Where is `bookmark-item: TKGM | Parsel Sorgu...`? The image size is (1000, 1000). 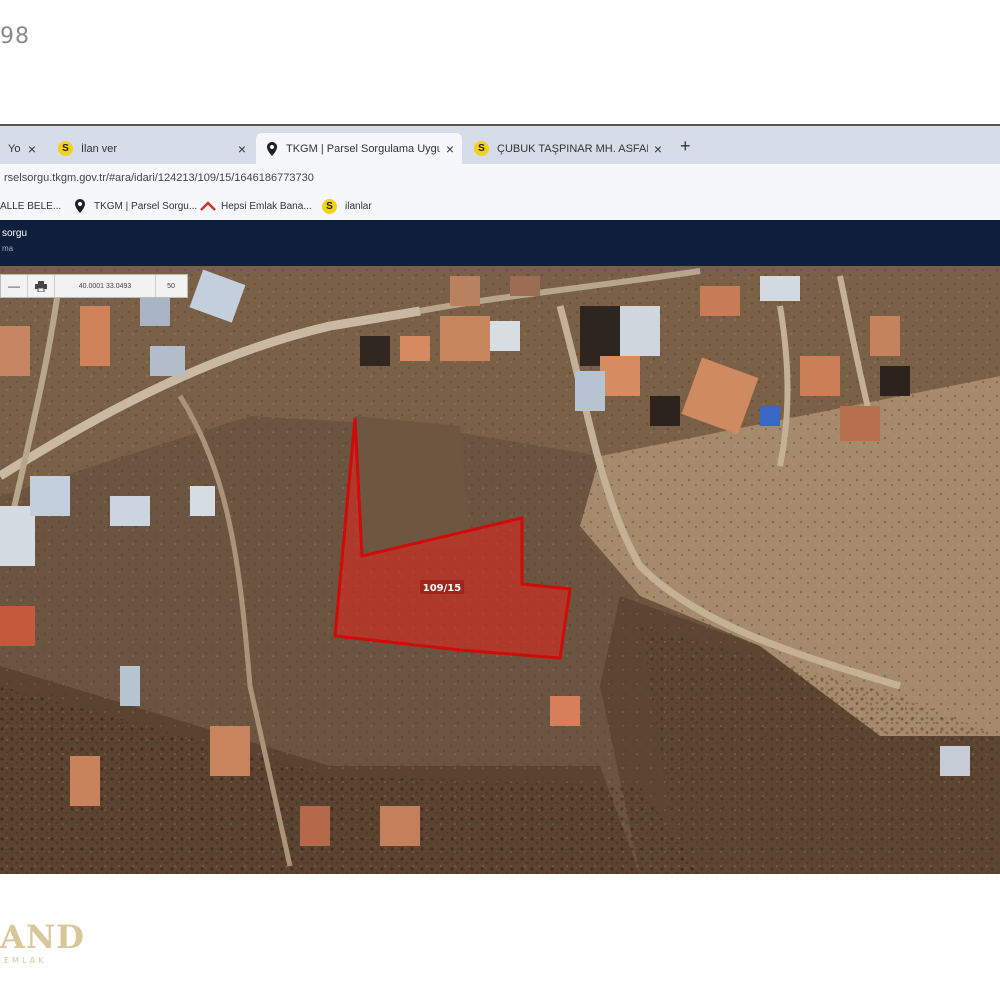
bookmark-item: TKGM | Parsel Sorgu... is located at coordinates (134, 206).